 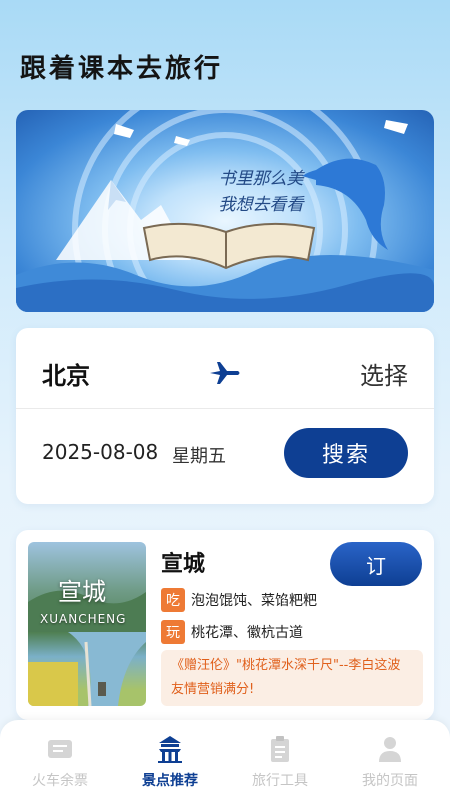 What do you see at coordinates (60, 762) in the screenshot?
I see `tab-train-tickets: 火车余票` at bounding box center [60, 762].